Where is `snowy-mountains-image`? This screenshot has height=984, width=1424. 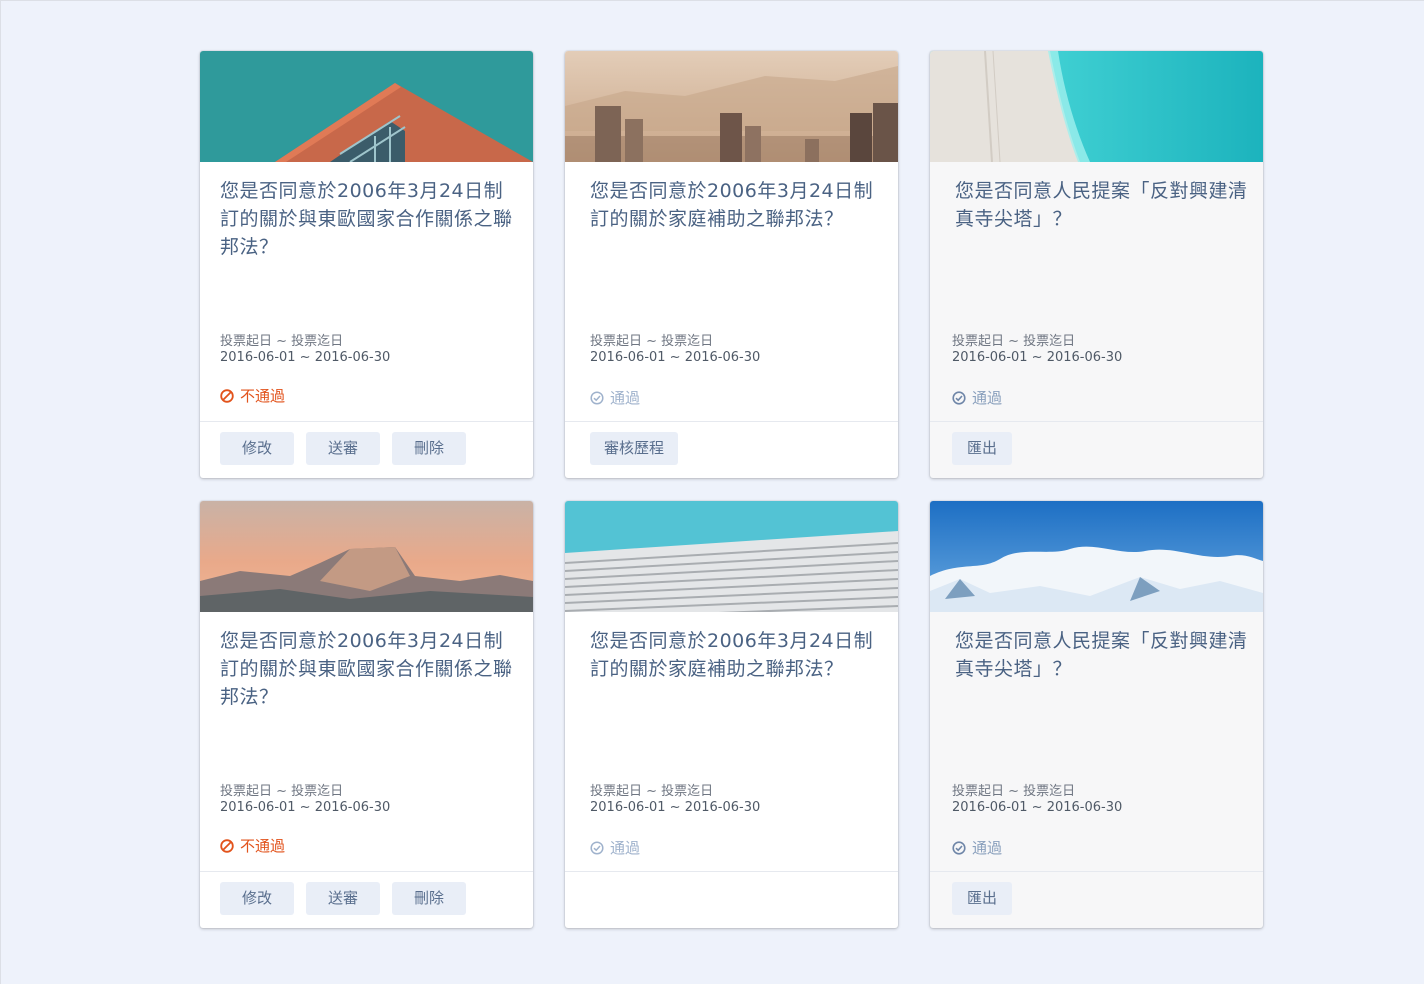
snowy-mountains-image is located at coordinates (1096, 556).